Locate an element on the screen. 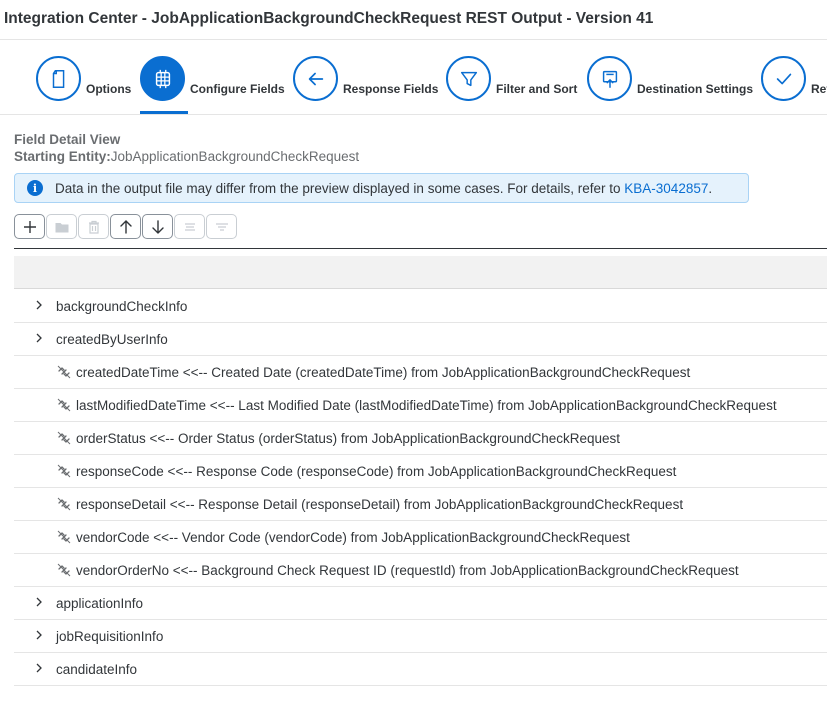 The image size is (827, 717). step-label: Response Fields is located at coordinates (391, 89).